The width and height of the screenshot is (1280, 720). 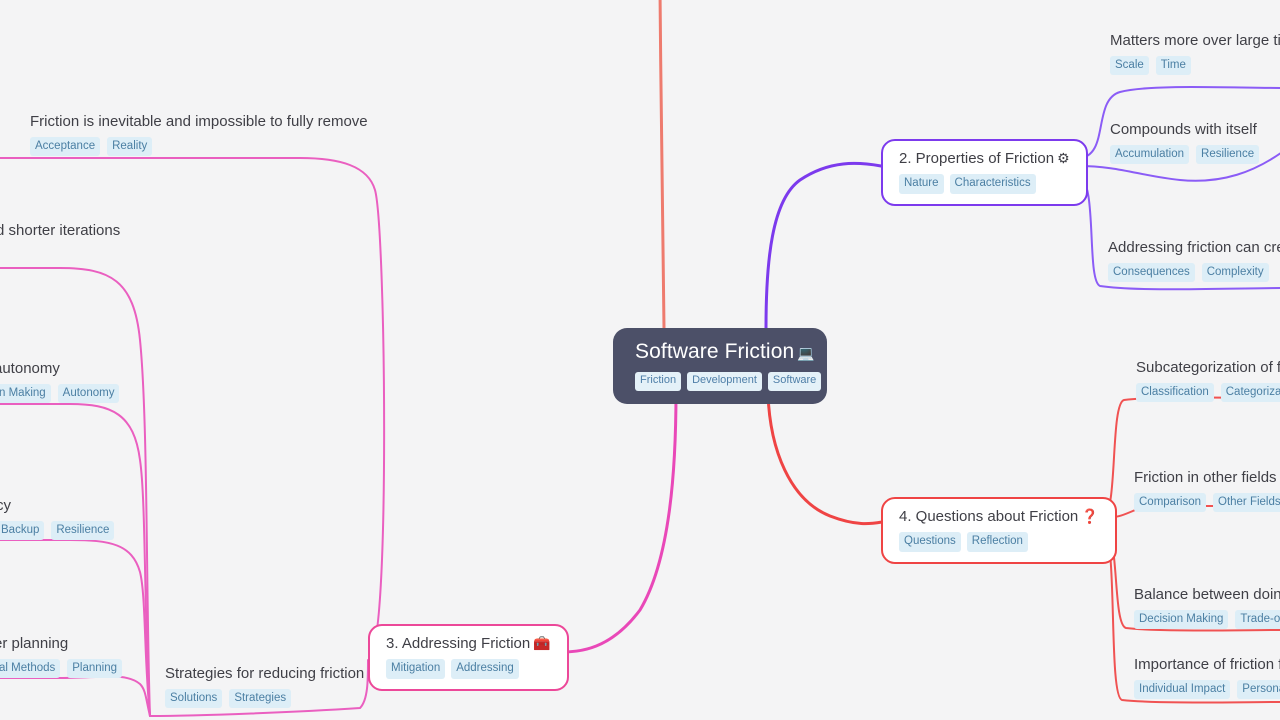 I want to click on edge-branch3-child5, so click(x=75, y=696).